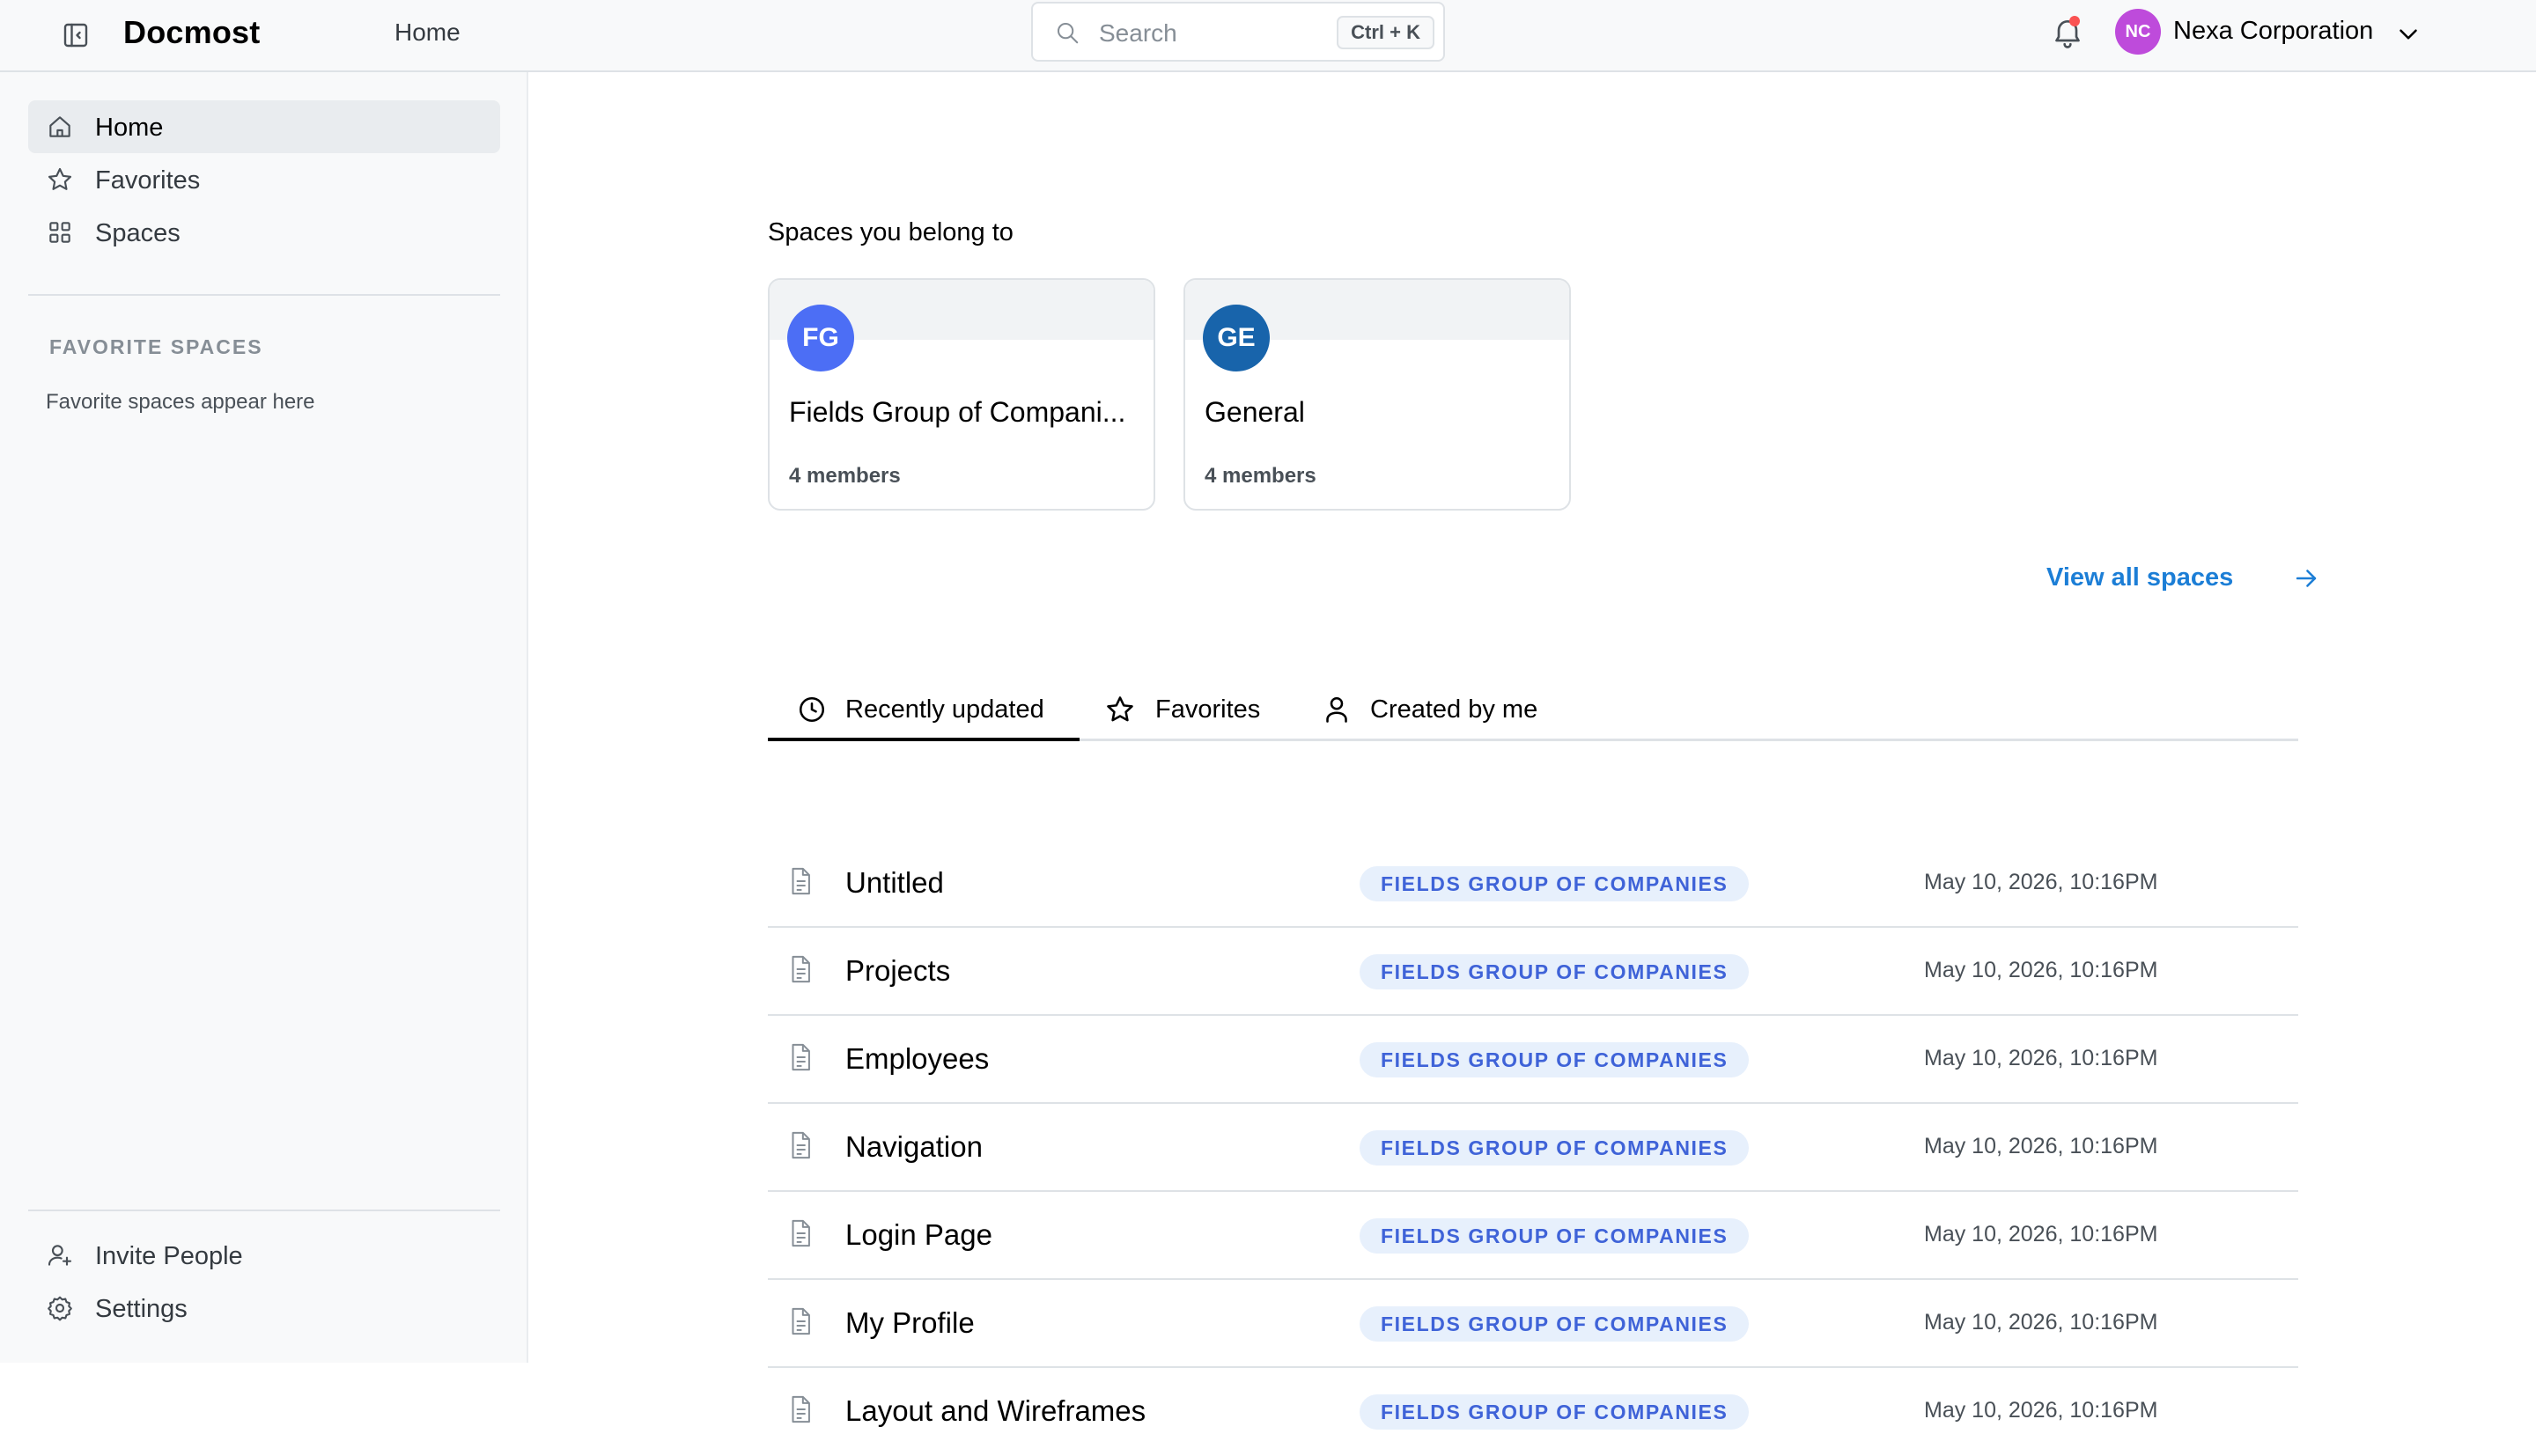 The height and width of the screenshot is (1456, 2536). I want to click on search-shortcut: Ctrl + K, so click(1385, 32).